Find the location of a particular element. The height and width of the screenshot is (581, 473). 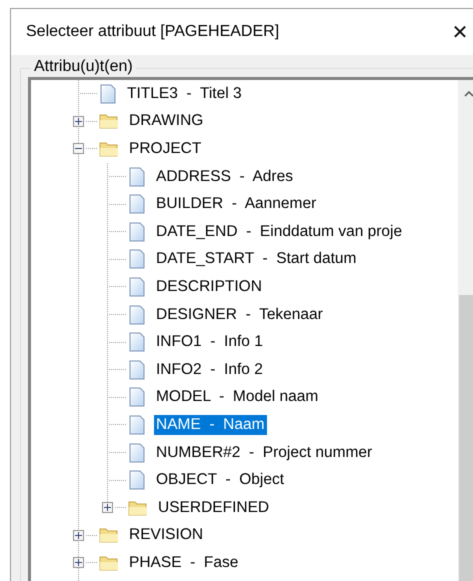

tree-item: PROJECT is located at coordinates (165, 148).